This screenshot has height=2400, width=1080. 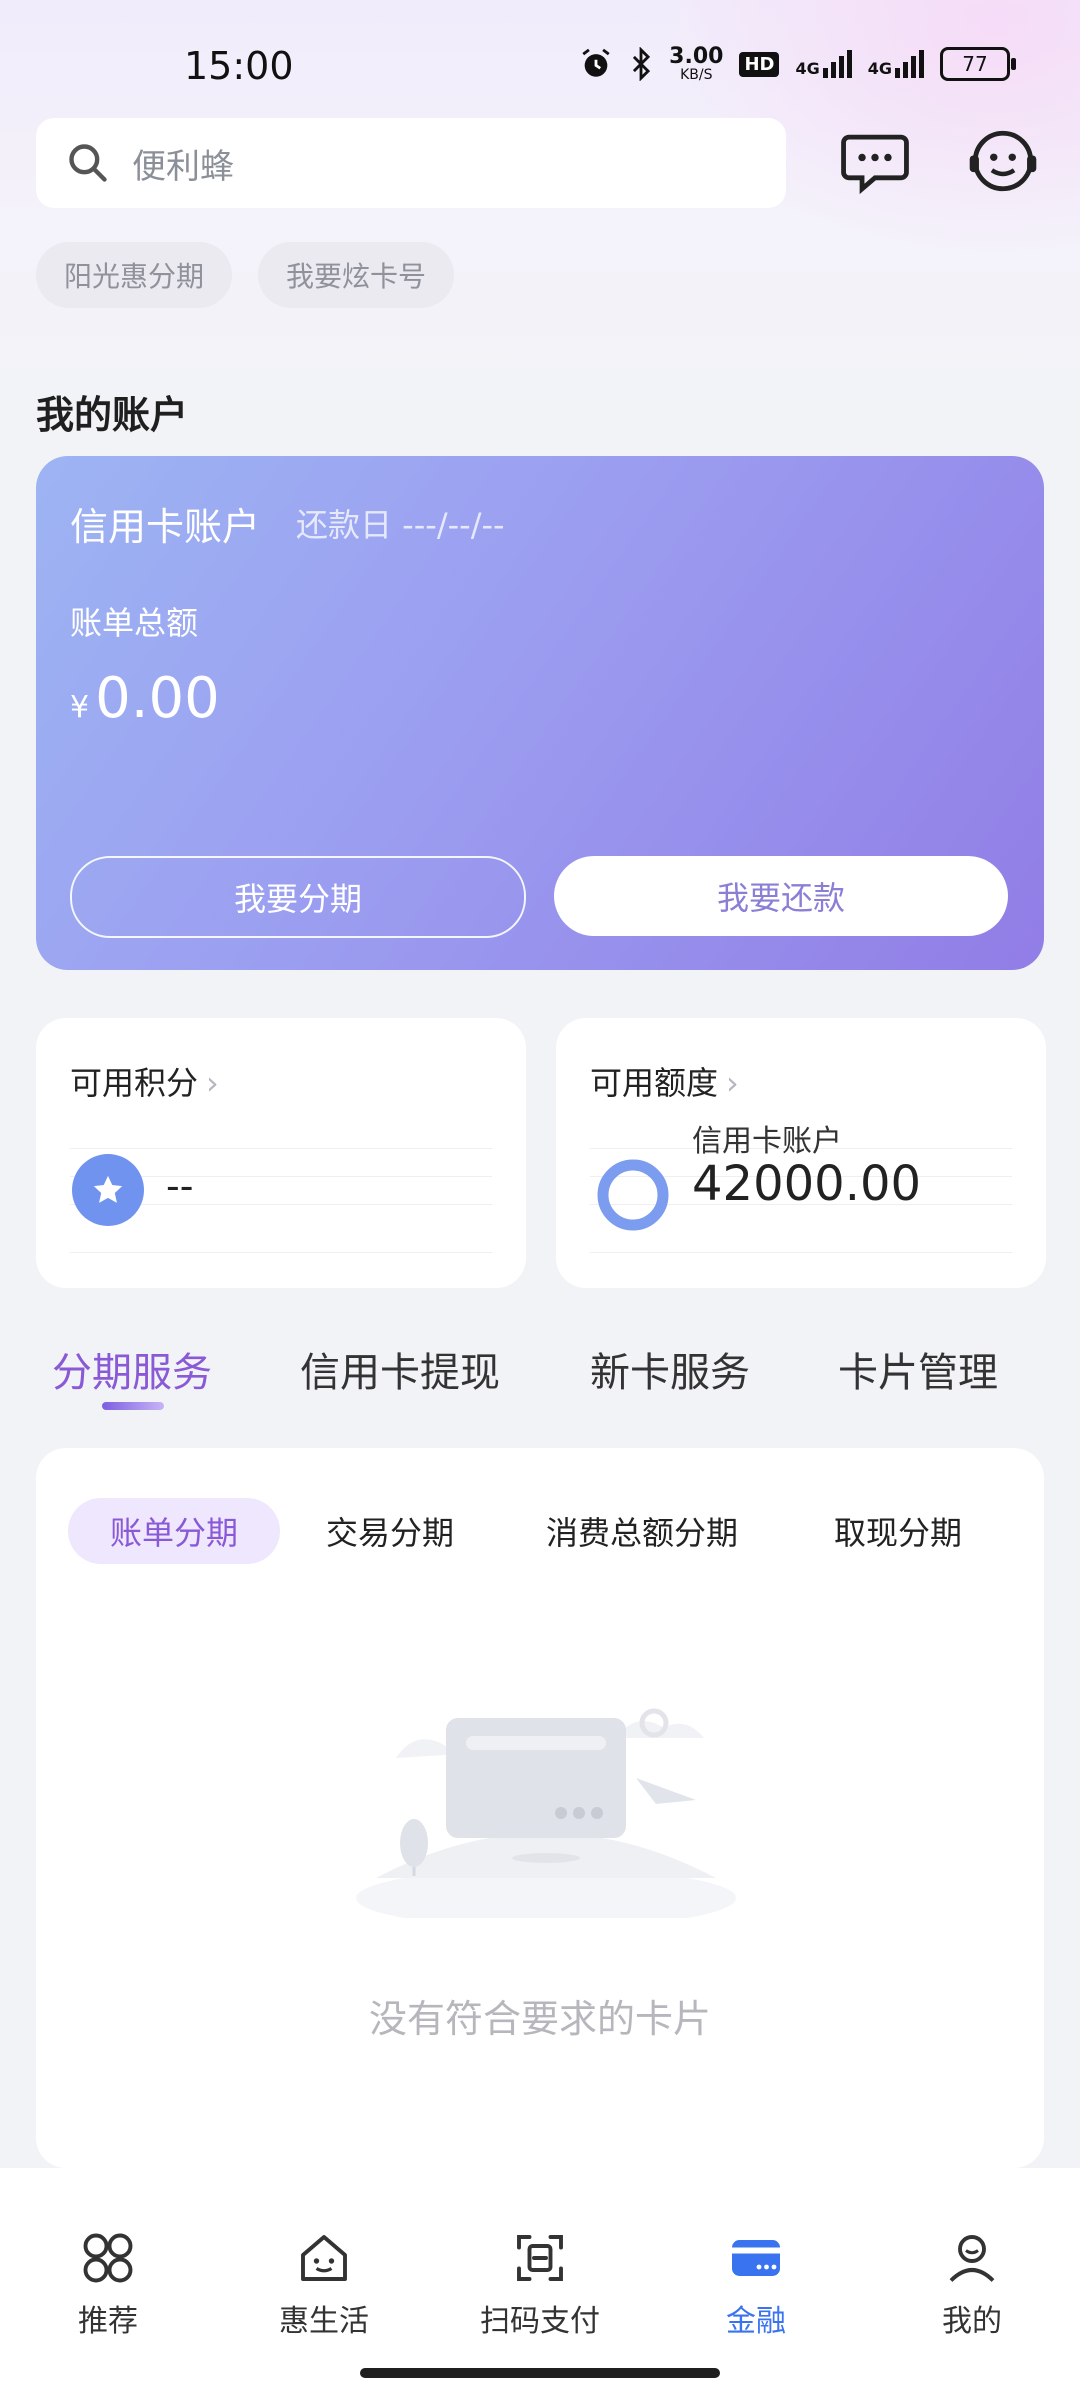 What do you see at coordinates (165, 527) in the screenshot?
I see `account-title: 信用卡账户` at bounding box center [165, 527].